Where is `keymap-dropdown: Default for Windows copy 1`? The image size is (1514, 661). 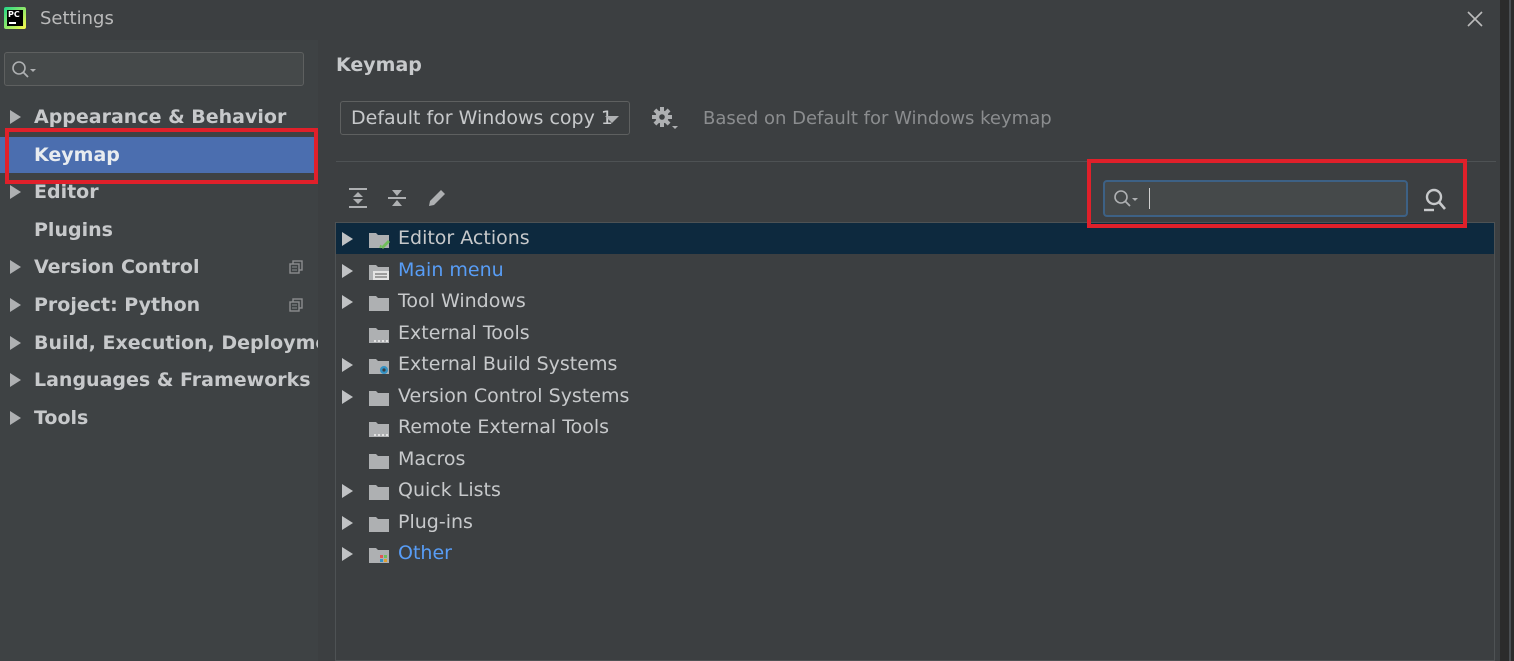 keymap-dropdown: Default for Windows copy 1 is located at coordinates (485, 118).